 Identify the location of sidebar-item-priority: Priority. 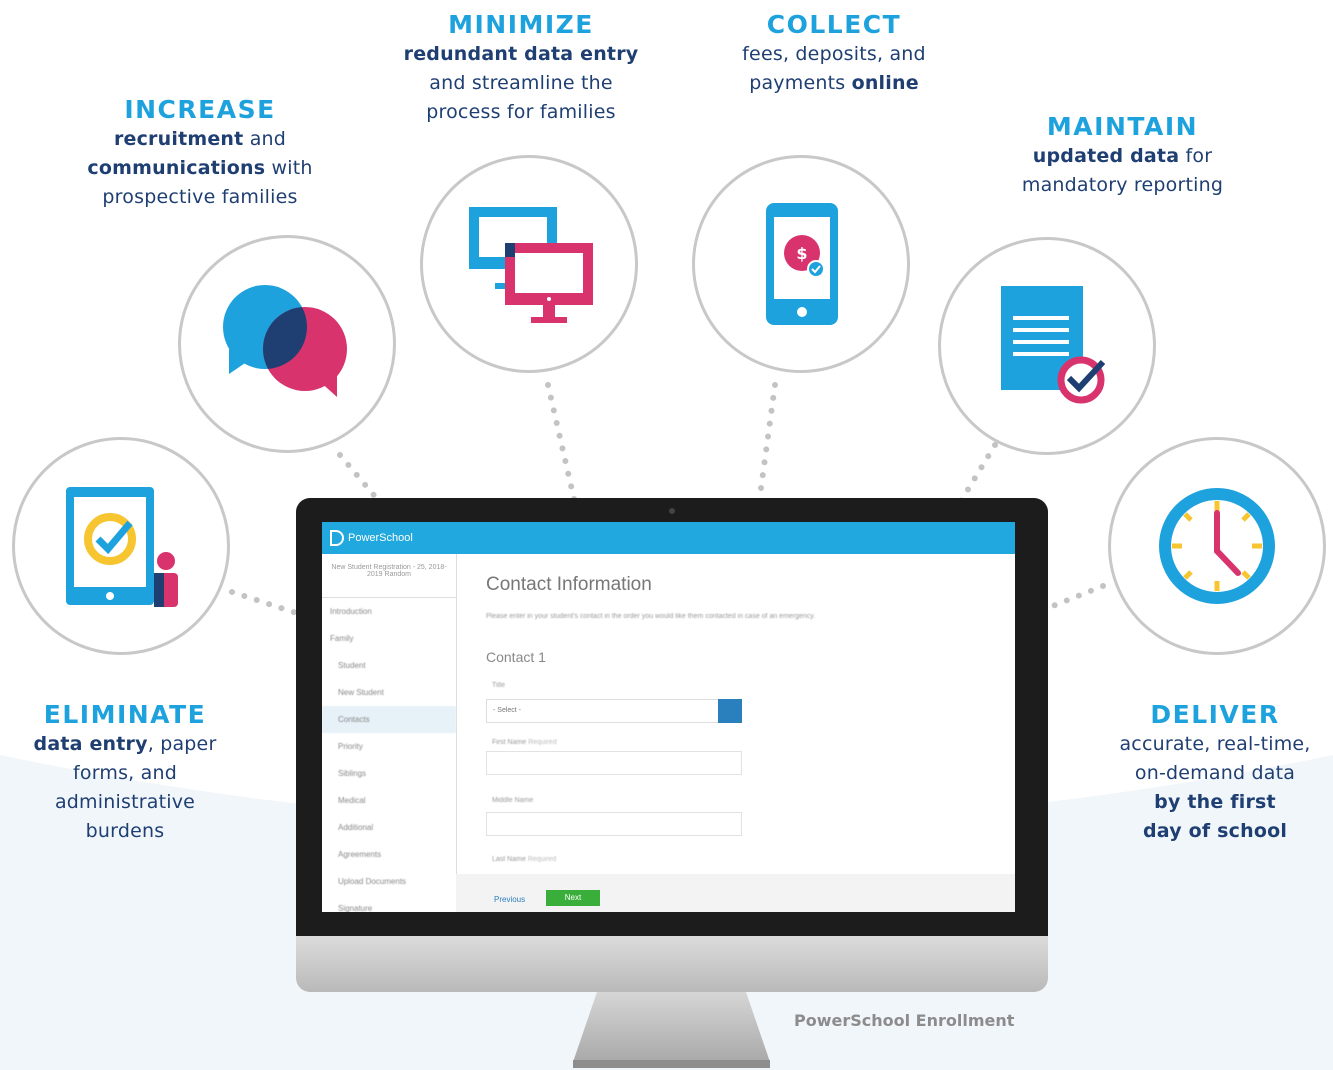
(389, 746).